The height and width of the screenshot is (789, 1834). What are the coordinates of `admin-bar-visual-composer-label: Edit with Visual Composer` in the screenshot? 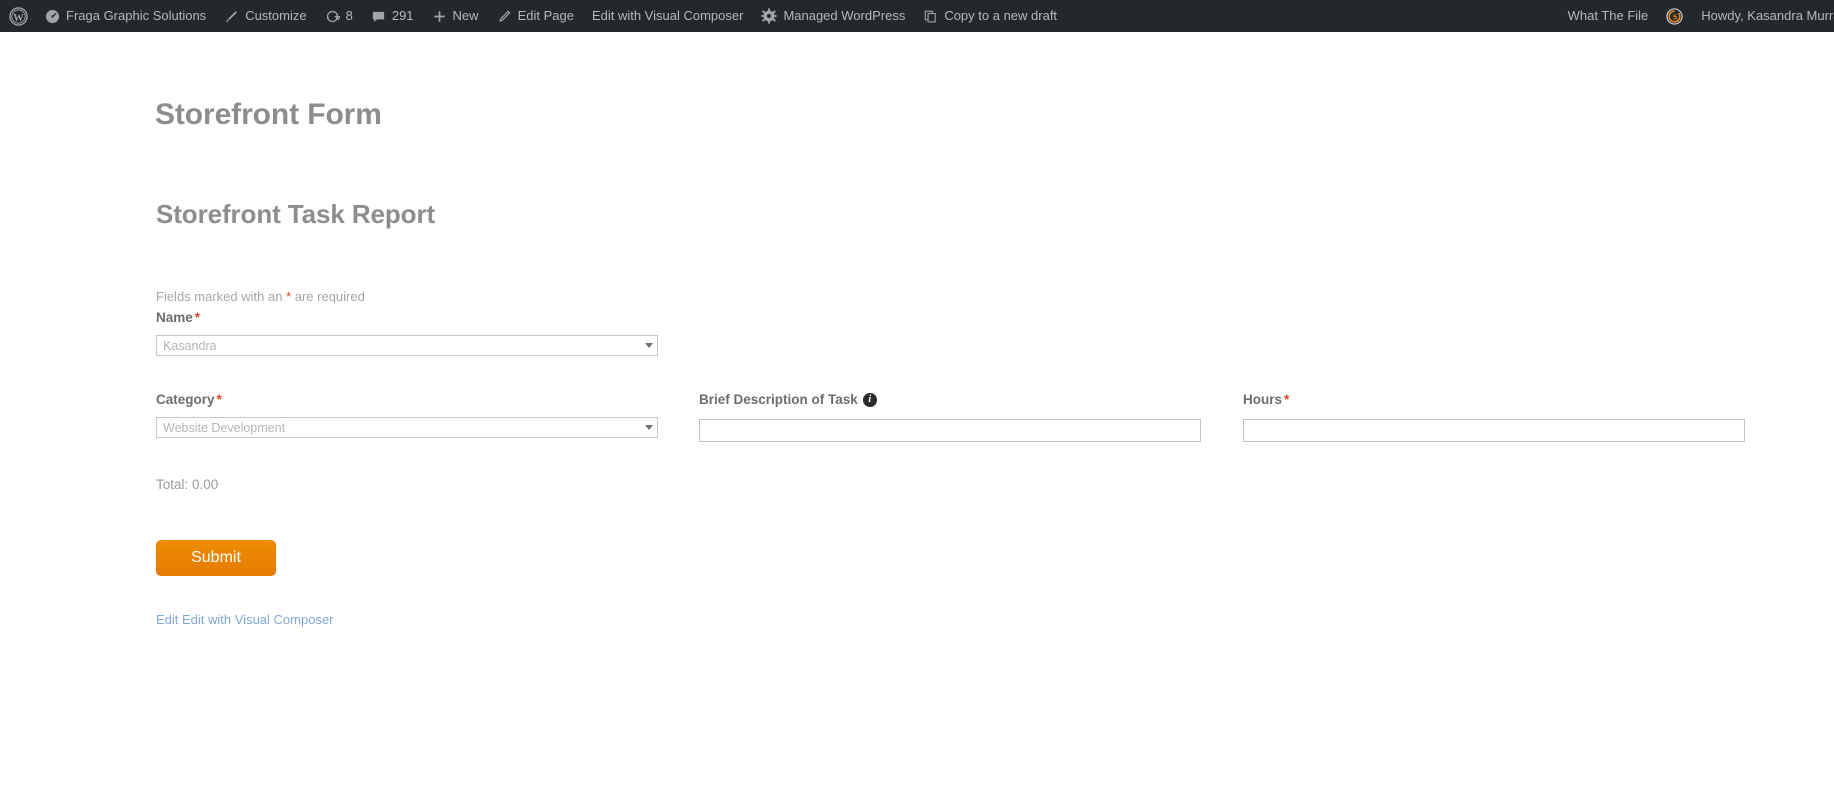 It's located at (667, 15).